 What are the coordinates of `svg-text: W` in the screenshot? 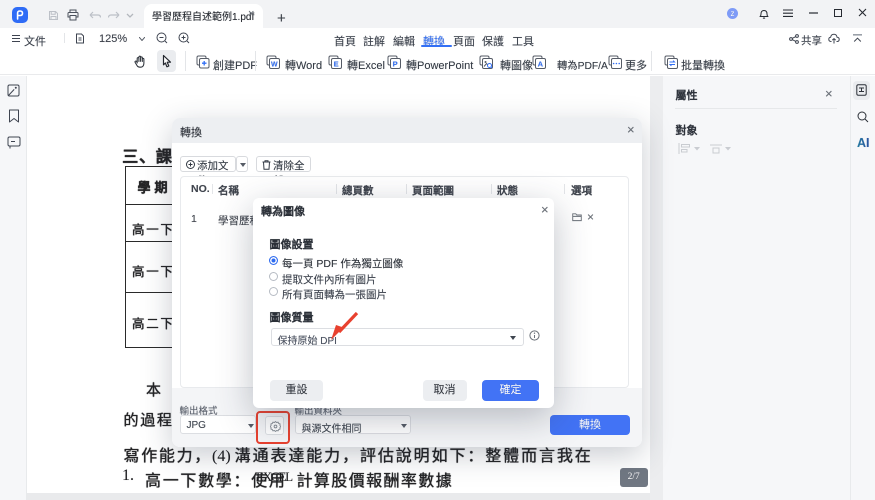 It's located at (274, 65).